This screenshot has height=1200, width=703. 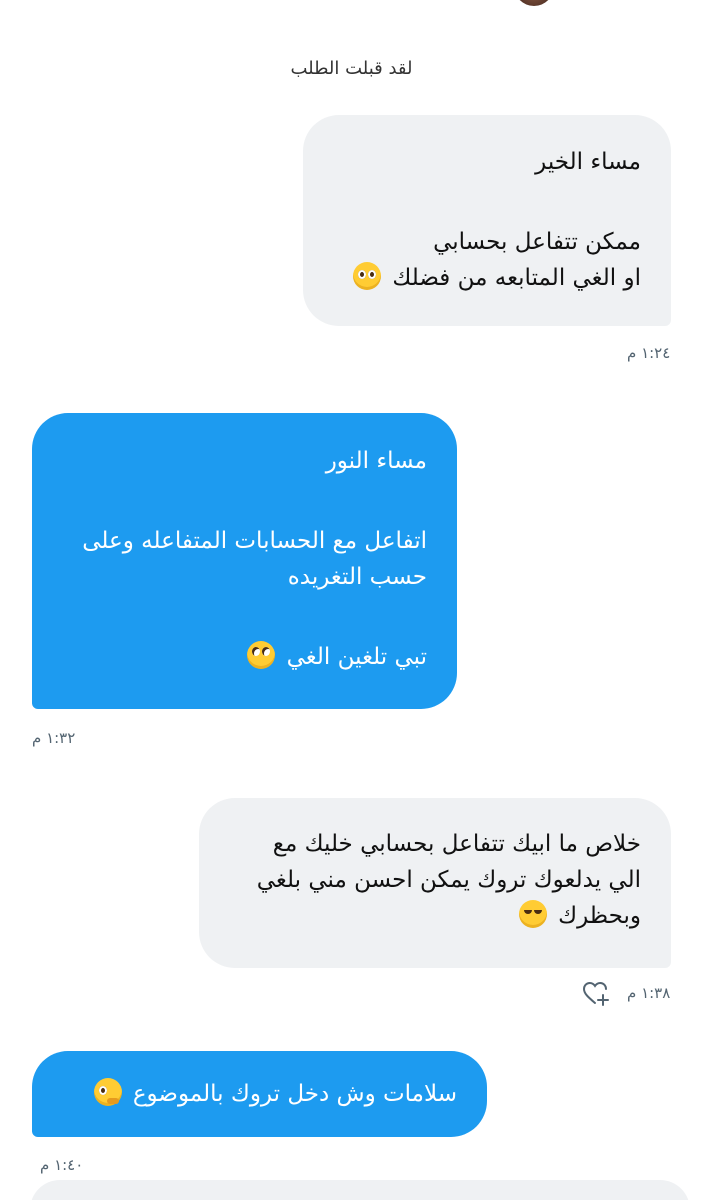 I want to click on message-line: اتفاعل مع الحسابات المتفاعله وعلى, so click(x=254, y=541).